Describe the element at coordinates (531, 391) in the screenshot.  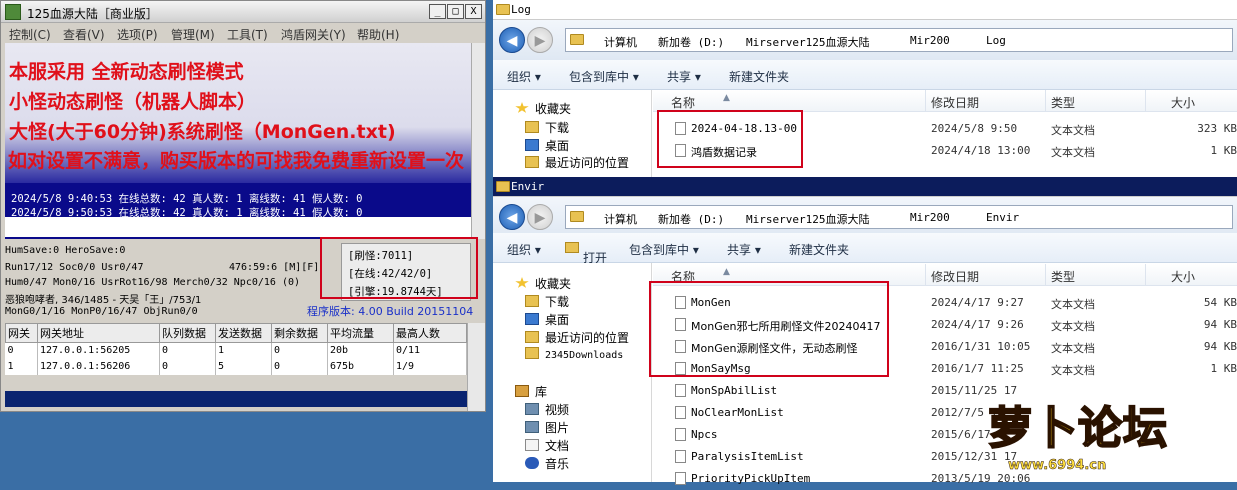
I see `nav-libraries: 库` at that location.